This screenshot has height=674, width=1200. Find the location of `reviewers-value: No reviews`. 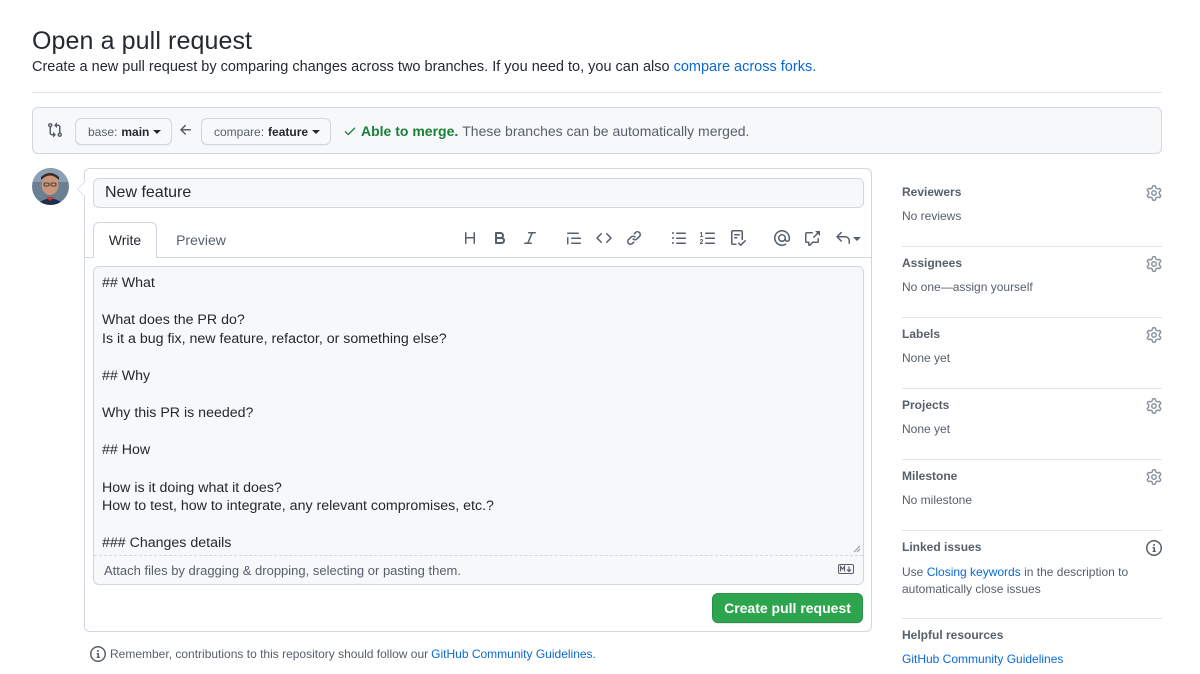

reviewers-value: No reviews is located at coordinates (932, 216).